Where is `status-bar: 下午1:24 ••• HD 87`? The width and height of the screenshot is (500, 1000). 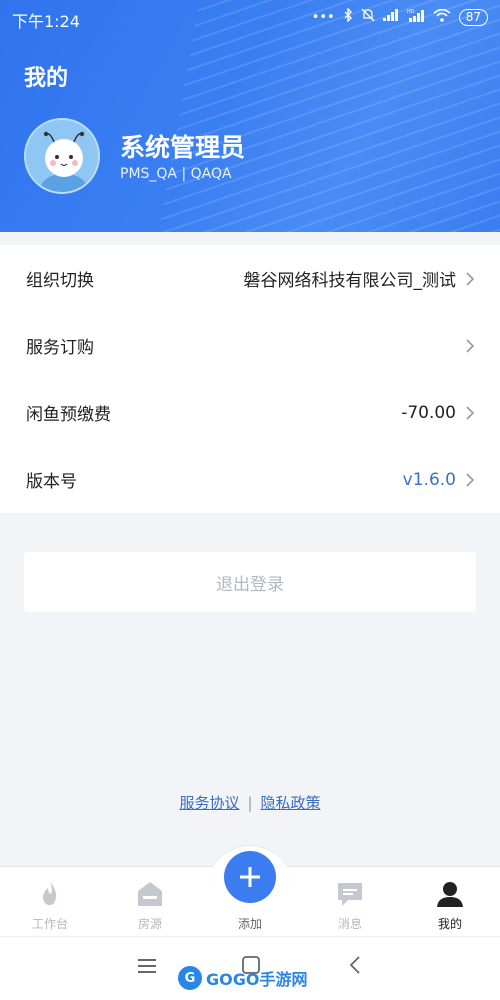 status-bar: 下午1:24 ••• HD 87 is located at coordinates (250, 18).